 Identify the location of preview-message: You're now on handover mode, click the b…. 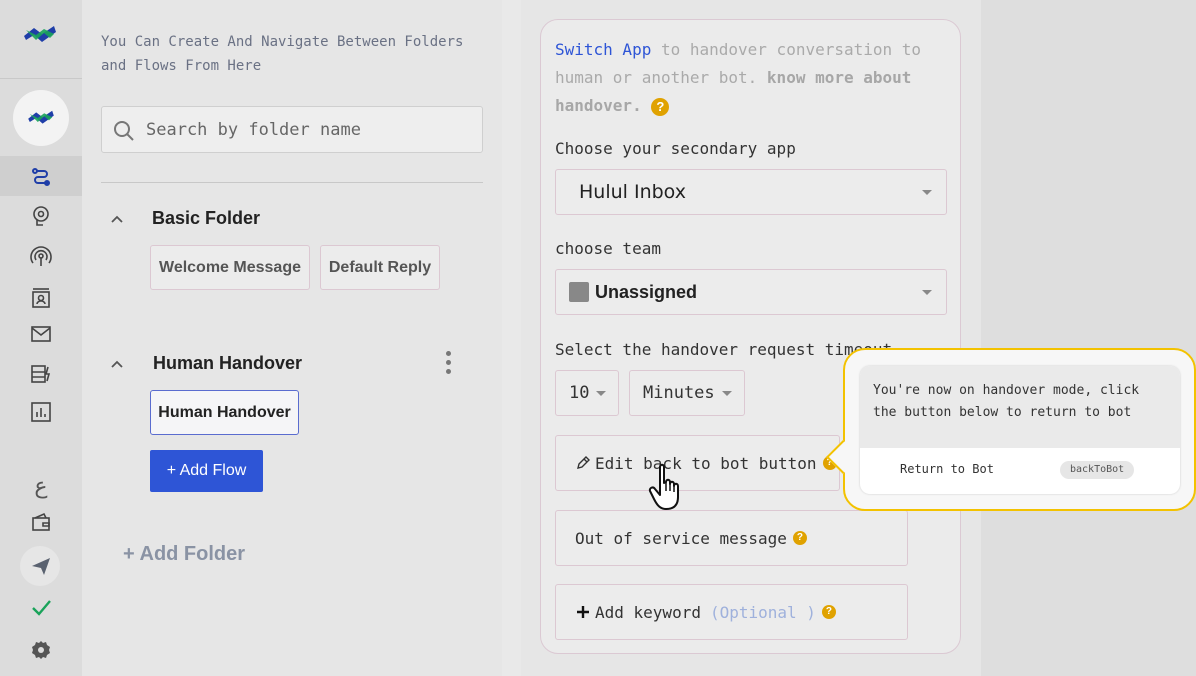
(1020, 407).